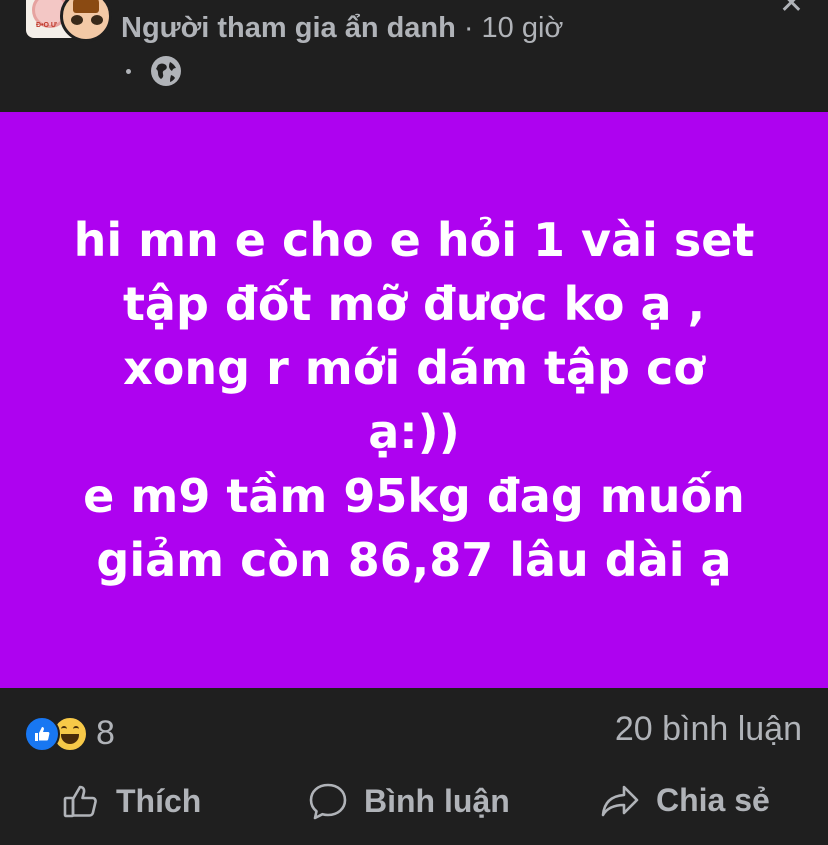 The width and height of the screenshot is (828, 845). I want to click on close-icon: ✕, so click(791, 10).